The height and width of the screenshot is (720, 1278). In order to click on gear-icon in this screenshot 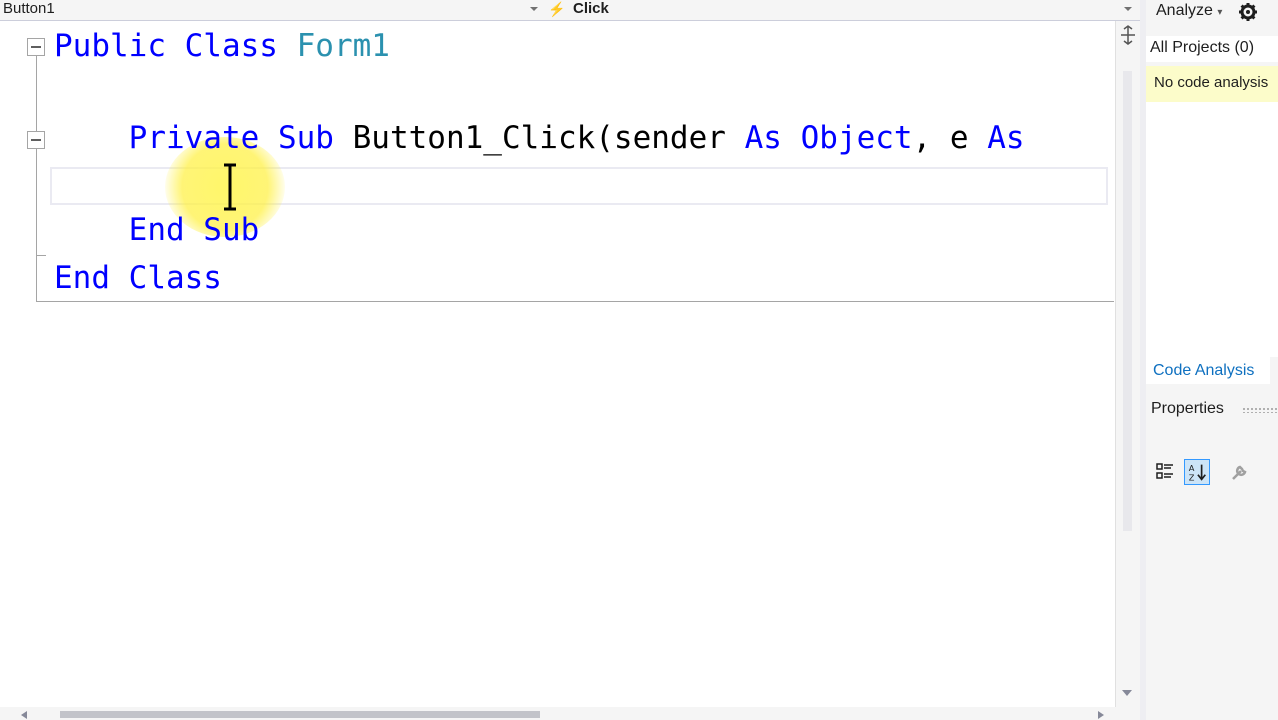, I will do `click(1248, 12)`.